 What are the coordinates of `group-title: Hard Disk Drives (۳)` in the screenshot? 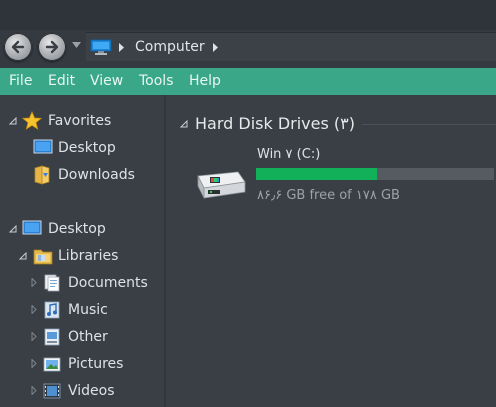 It's located at (275, 123).